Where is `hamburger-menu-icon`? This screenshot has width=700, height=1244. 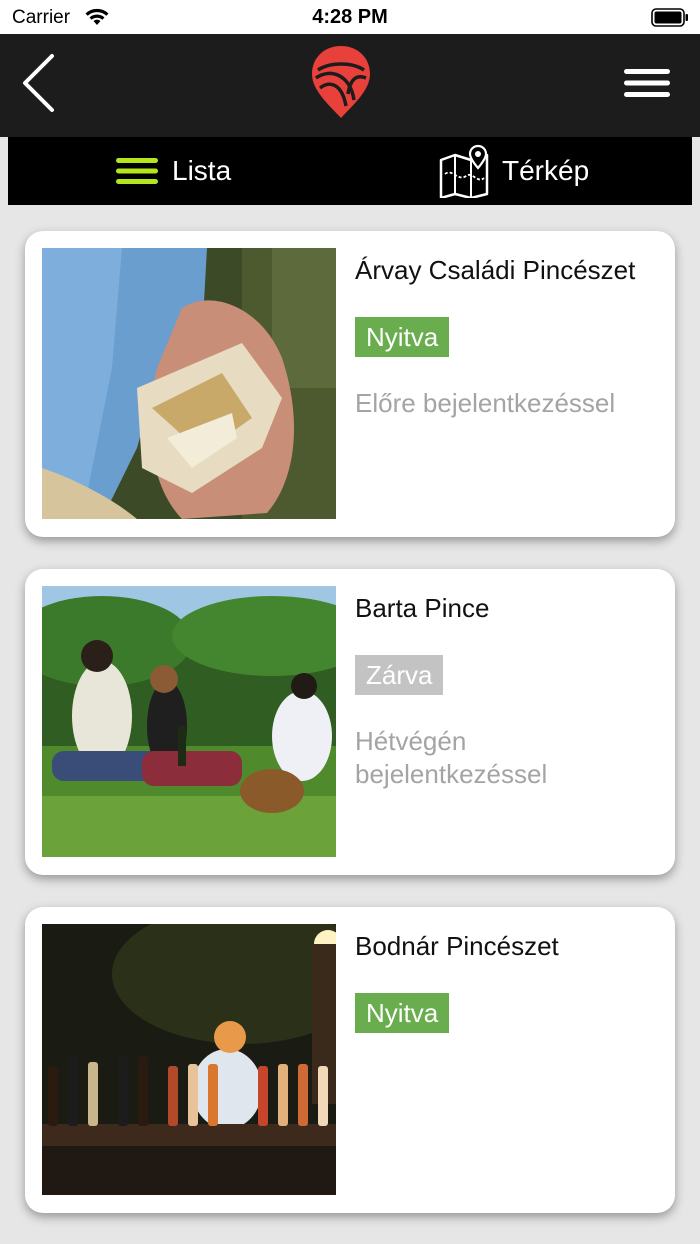
hamburger-menu-icon is located at coordinates (647, 83).